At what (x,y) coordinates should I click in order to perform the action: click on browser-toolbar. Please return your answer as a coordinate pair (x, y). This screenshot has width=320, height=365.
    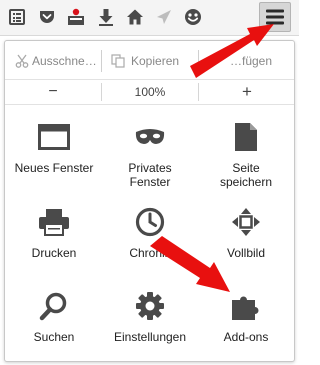
    Looking at the image, I should click on (149, 18).